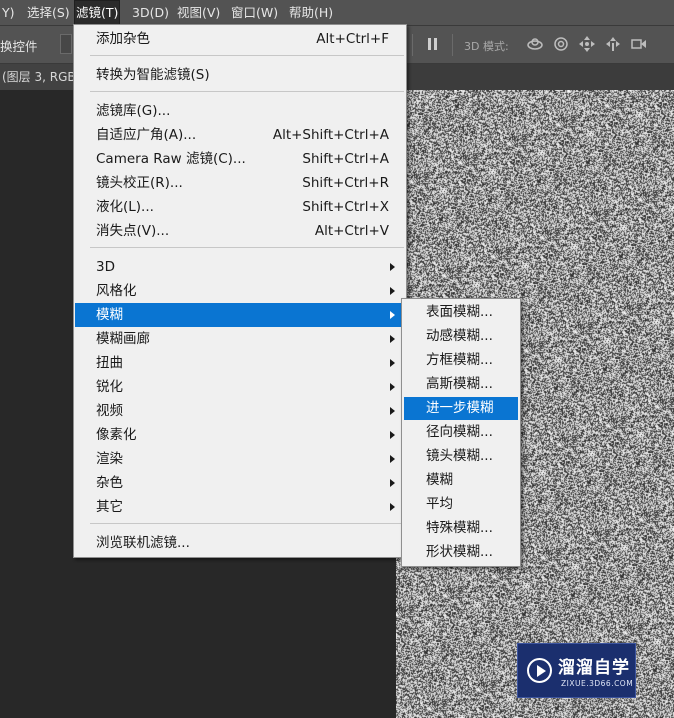 The height and width of the screenshot is (718, 674). I want to click on orbit-3d-icon, so click(535, 44).